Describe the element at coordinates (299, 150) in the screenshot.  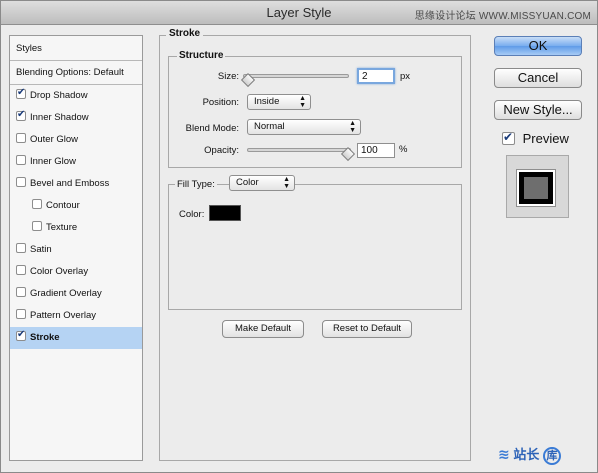
I see `opacity-slider-track` at that location.